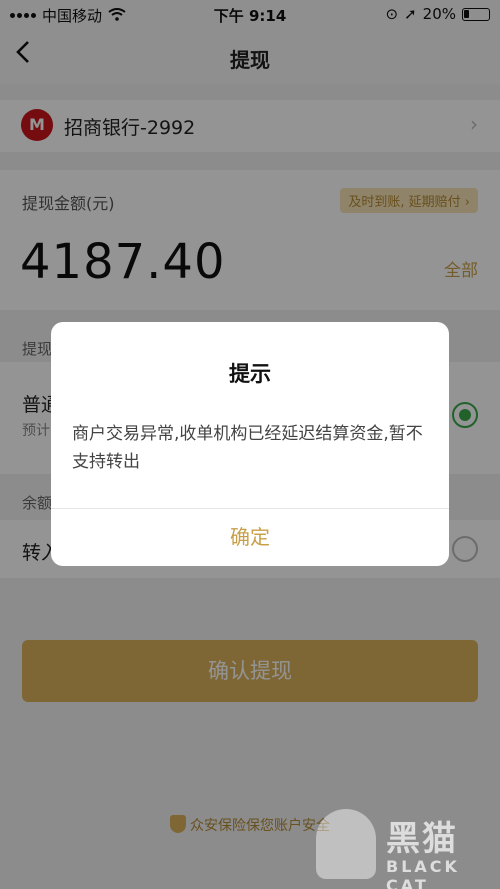 This screenshot has height=889, width=500. Describe the element at coordinates (423, 873) in the screenshot. I see `watermark-subtext: BLACK CAT` at that location.